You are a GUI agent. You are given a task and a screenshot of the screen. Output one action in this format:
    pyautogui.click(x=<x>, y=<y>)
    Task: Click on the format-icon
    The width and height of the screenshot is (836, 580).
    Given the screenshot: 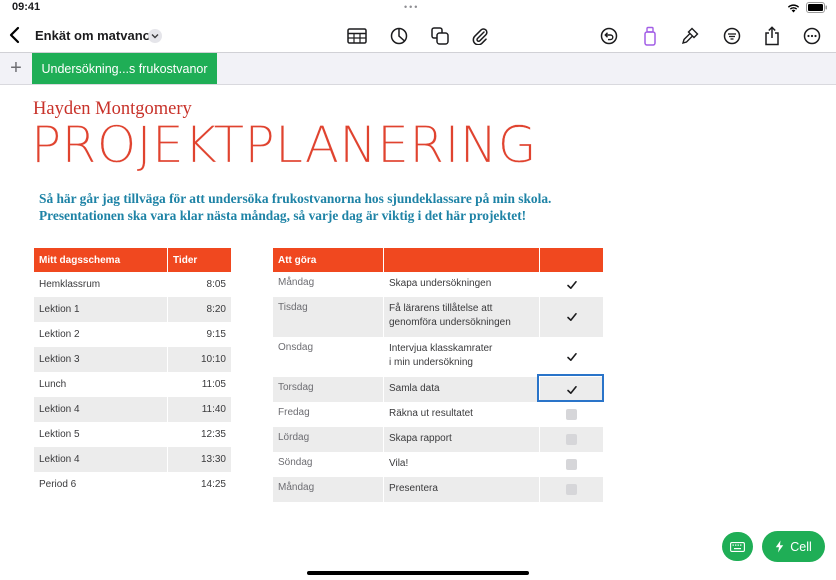 What is the action you would take?
    pyautogui.click(x=690, y=36)
    